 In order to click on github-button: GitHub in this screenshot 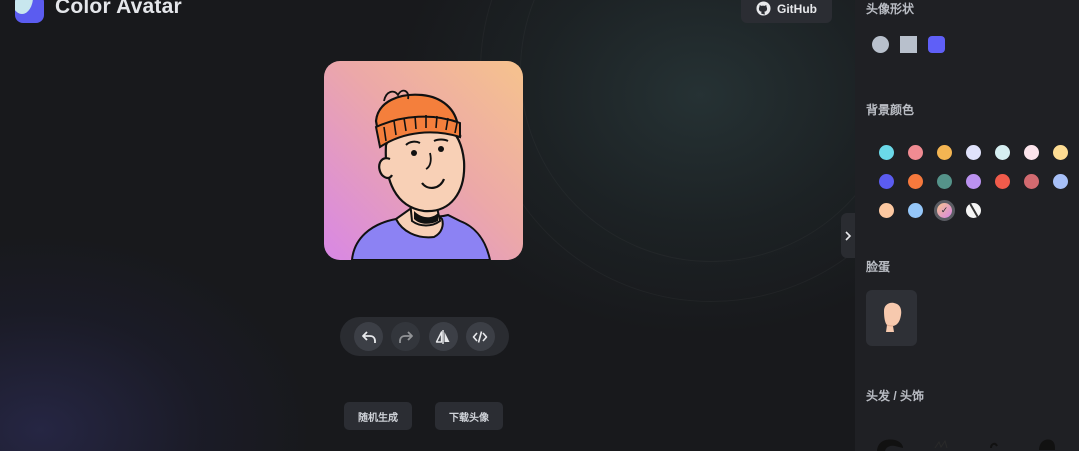, I will do `click(786, 11)`.